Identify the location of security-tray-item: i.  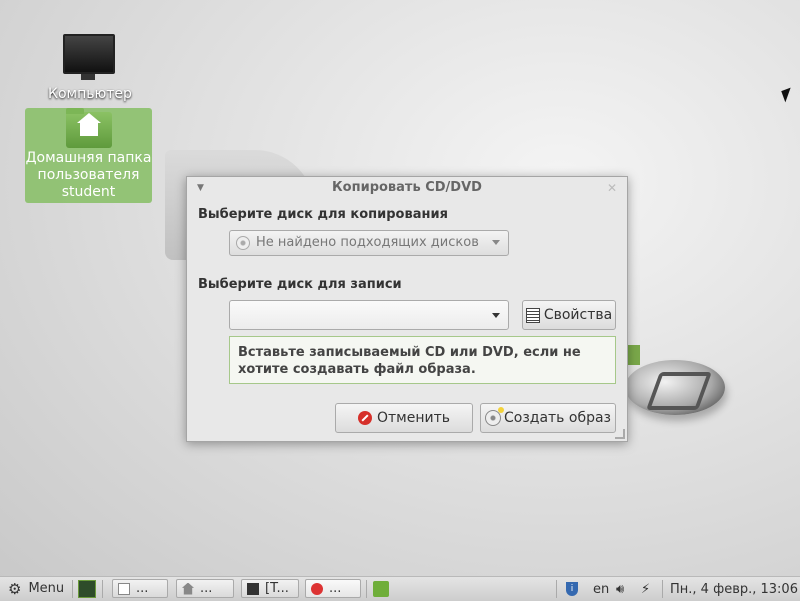
(572, 589).